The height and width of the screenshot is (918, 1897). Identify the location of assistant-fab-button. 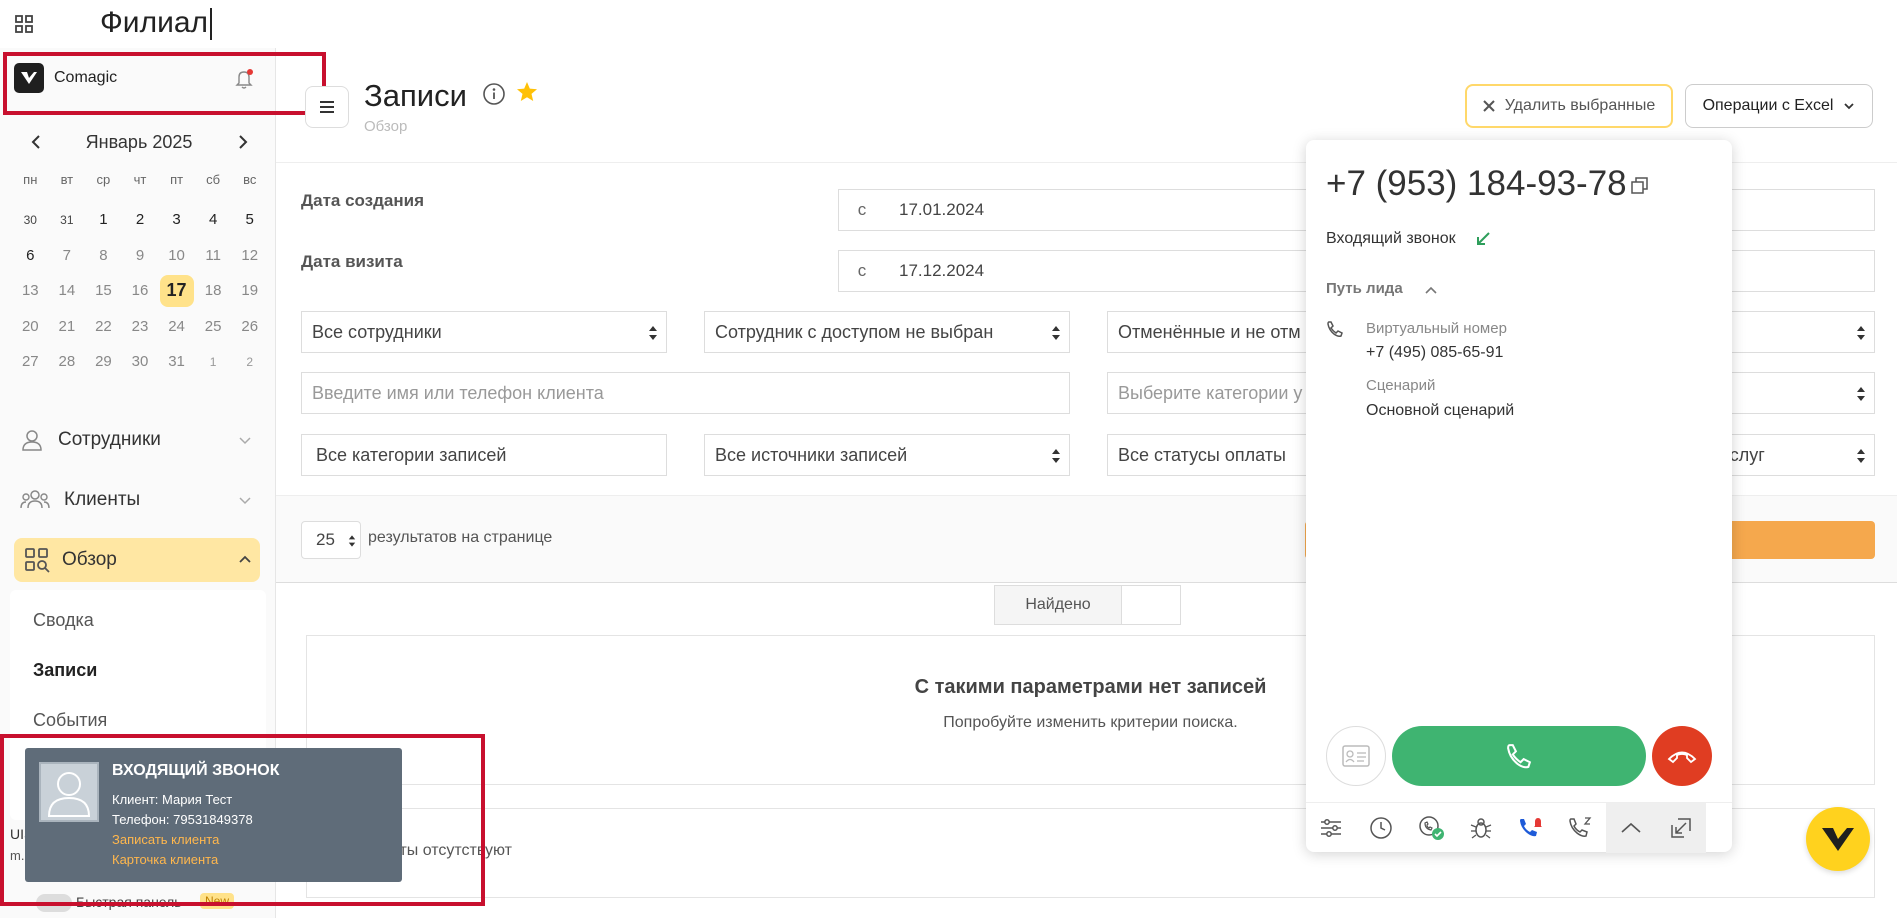
(1838, 839).